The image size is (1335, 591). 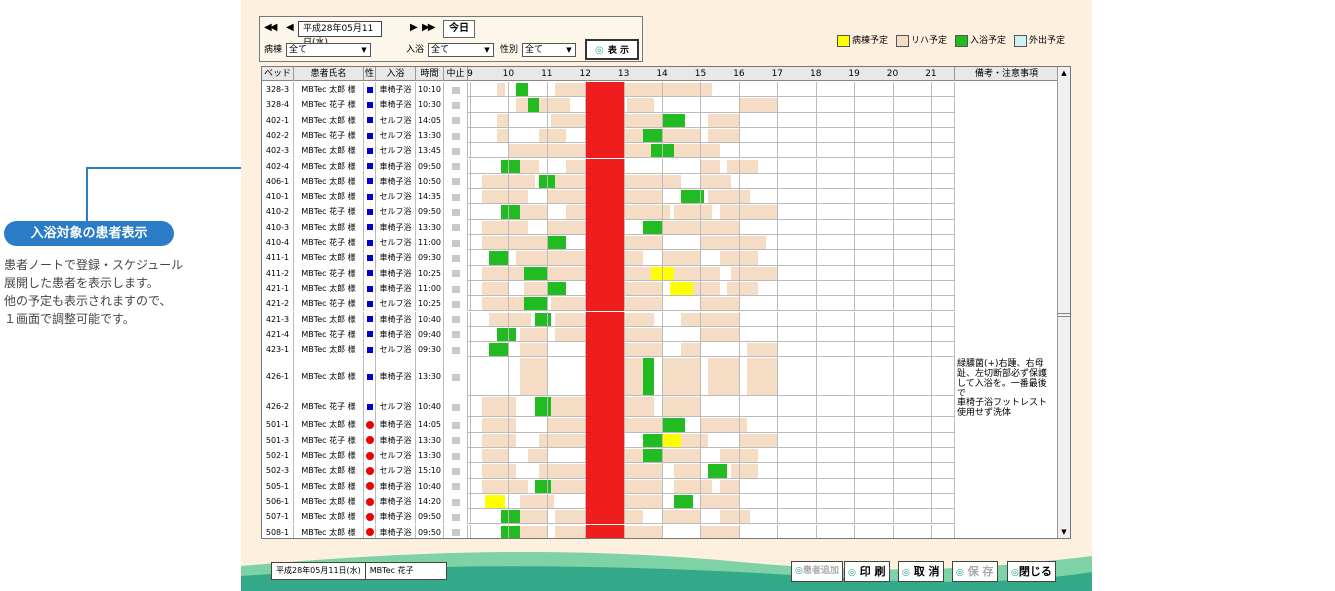 What do you see at coordinates (660, 90) in the screenshot?
I see `table-row: 328-3 MBTec 太郎 様車椅子浴 10:10` at bounding box center [660, 90].